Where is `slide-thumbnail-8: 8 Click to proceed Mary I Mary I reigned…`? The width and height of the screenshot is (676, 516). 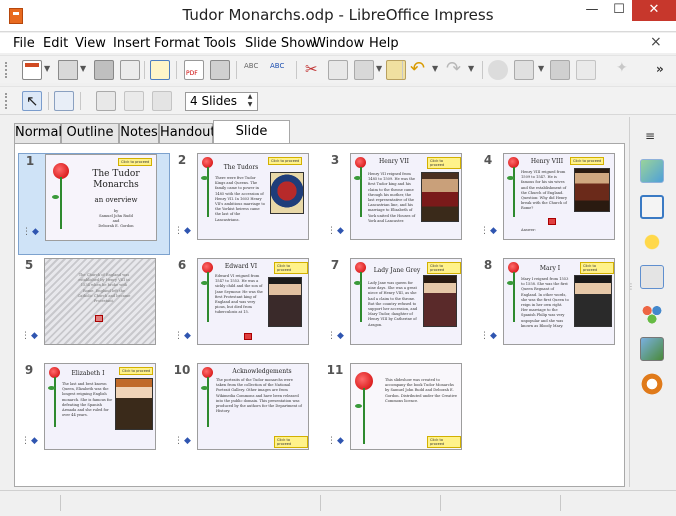 slide-thumbnail-8: 8 Click to proceed Mary I Mary I reigned… is located at coordinates (553, 309).